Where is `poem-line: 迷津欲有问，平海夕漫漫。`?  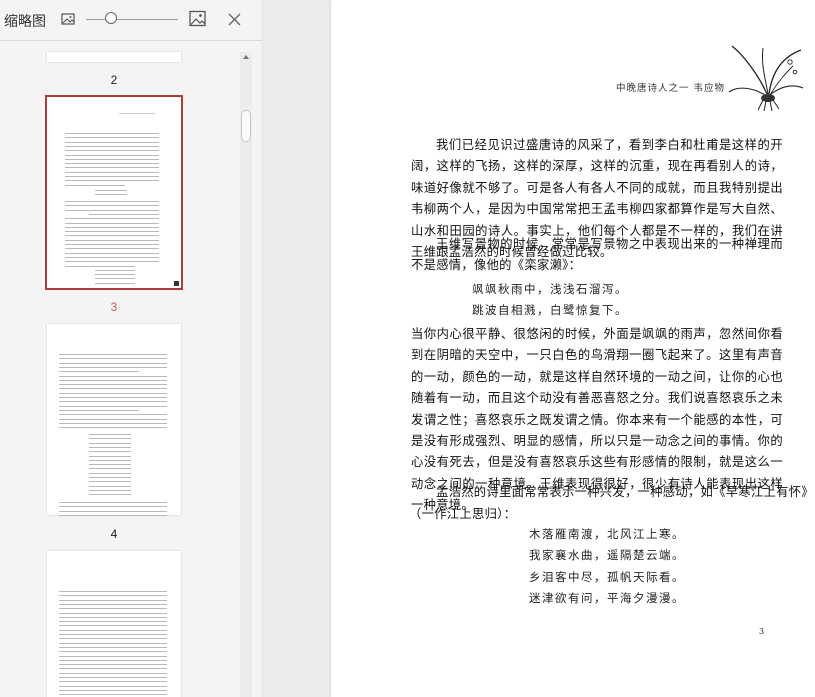 poem-line: 迷津欲有问，平海夕漫漫。 is located at coordinates (607, 598).